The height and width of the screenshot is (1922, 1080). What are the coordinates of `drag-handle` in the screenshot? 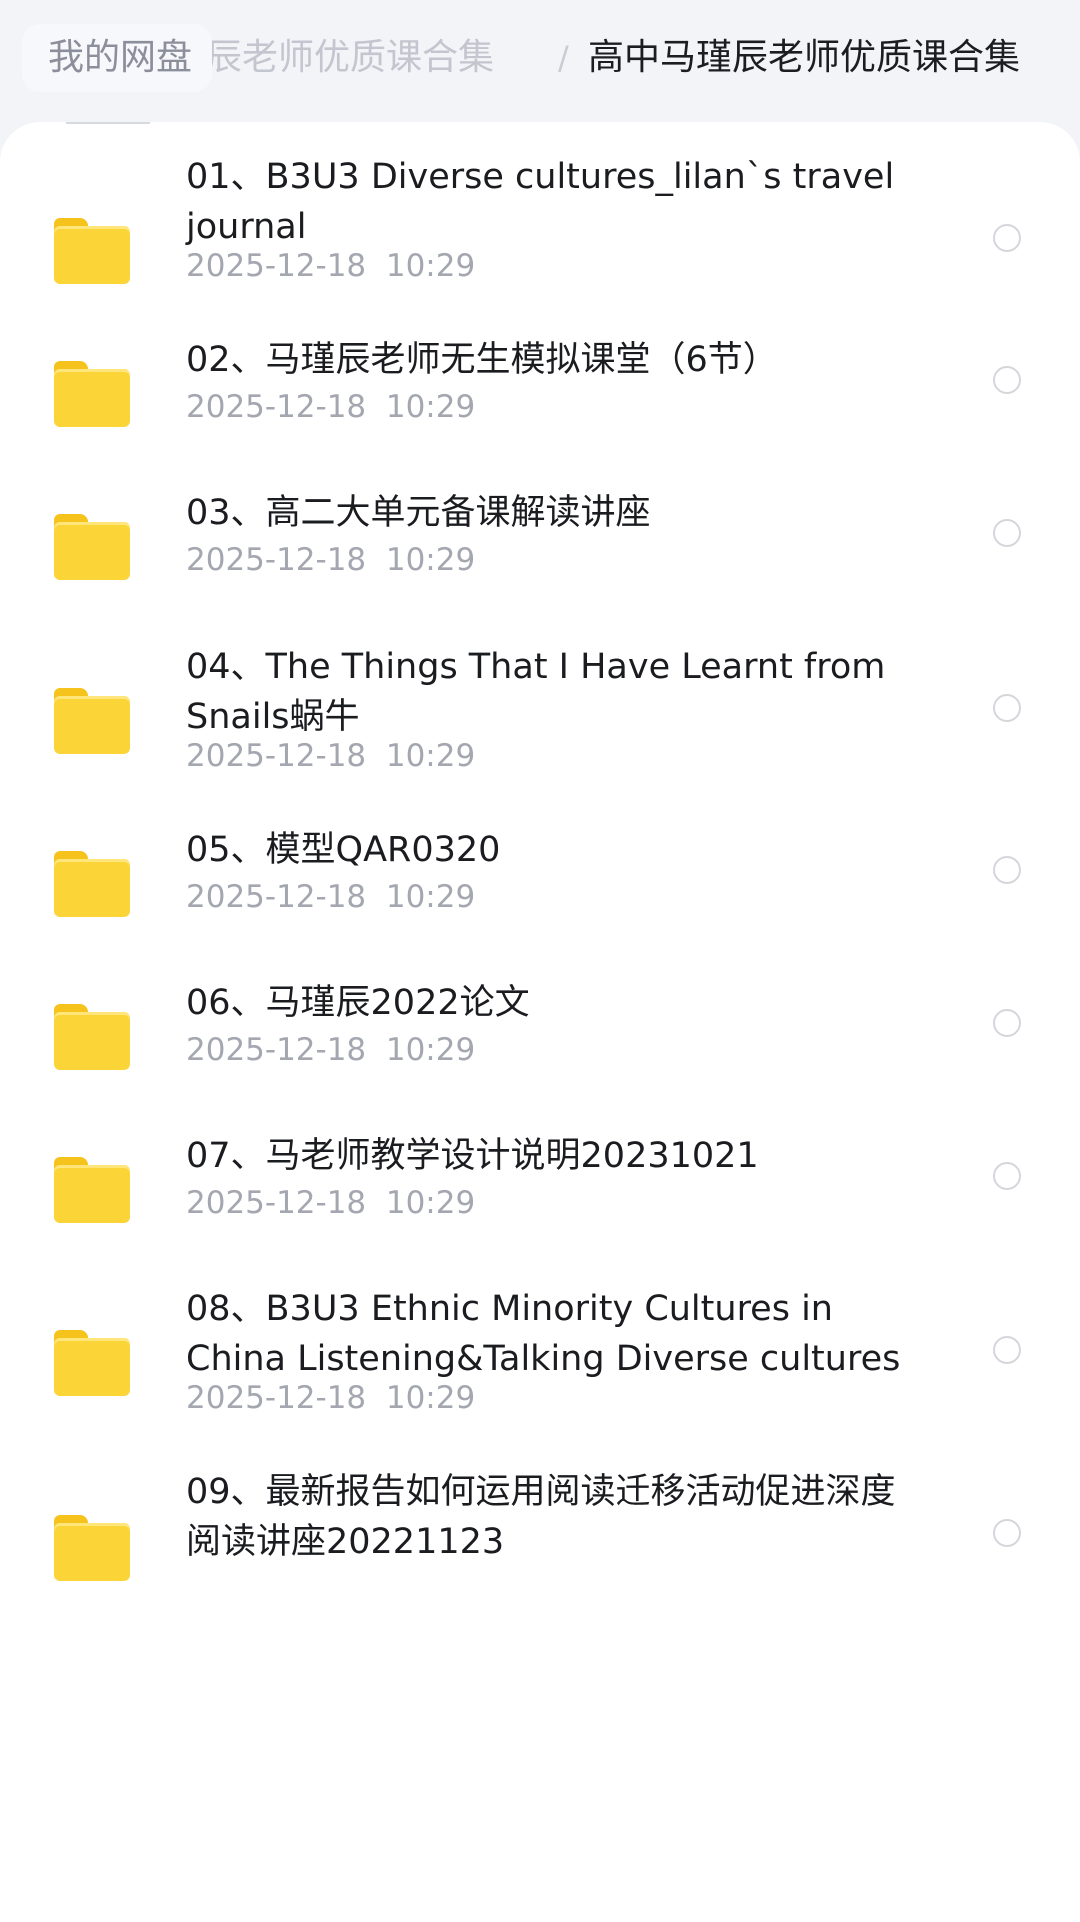 It's located at (108, 123).